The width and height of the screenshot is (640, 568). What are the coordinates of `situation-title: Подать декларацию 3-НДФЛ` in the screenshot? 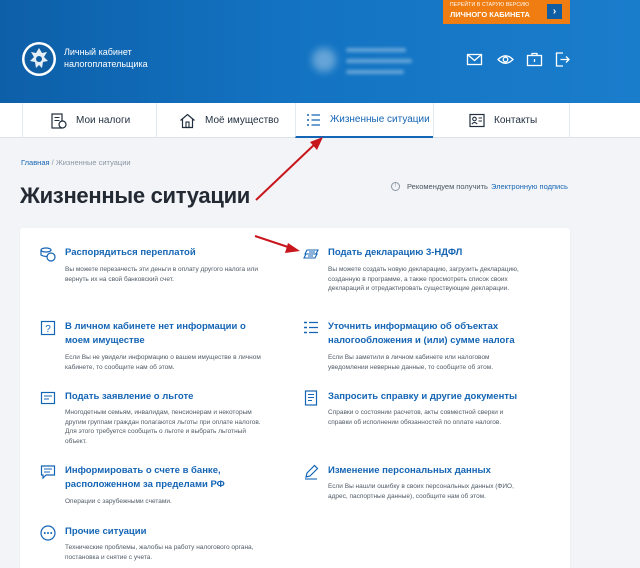 It's located at (430, 253).